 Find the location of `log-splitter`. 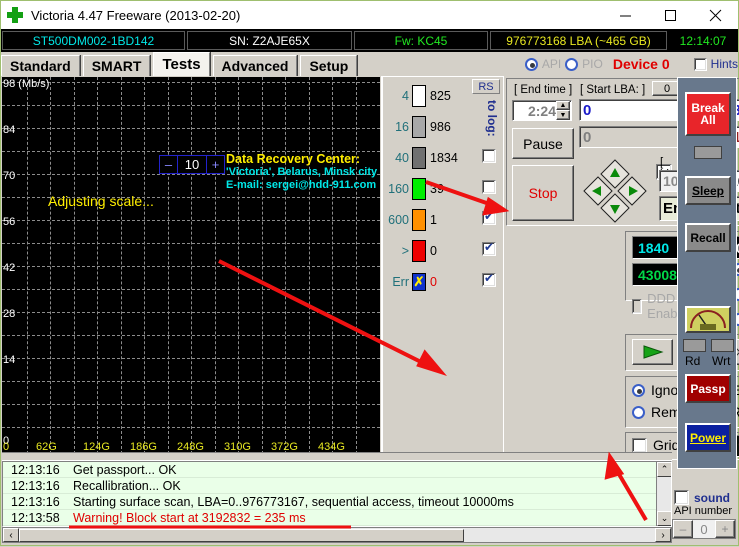

log-splitter is located at coordinates (337, 456).